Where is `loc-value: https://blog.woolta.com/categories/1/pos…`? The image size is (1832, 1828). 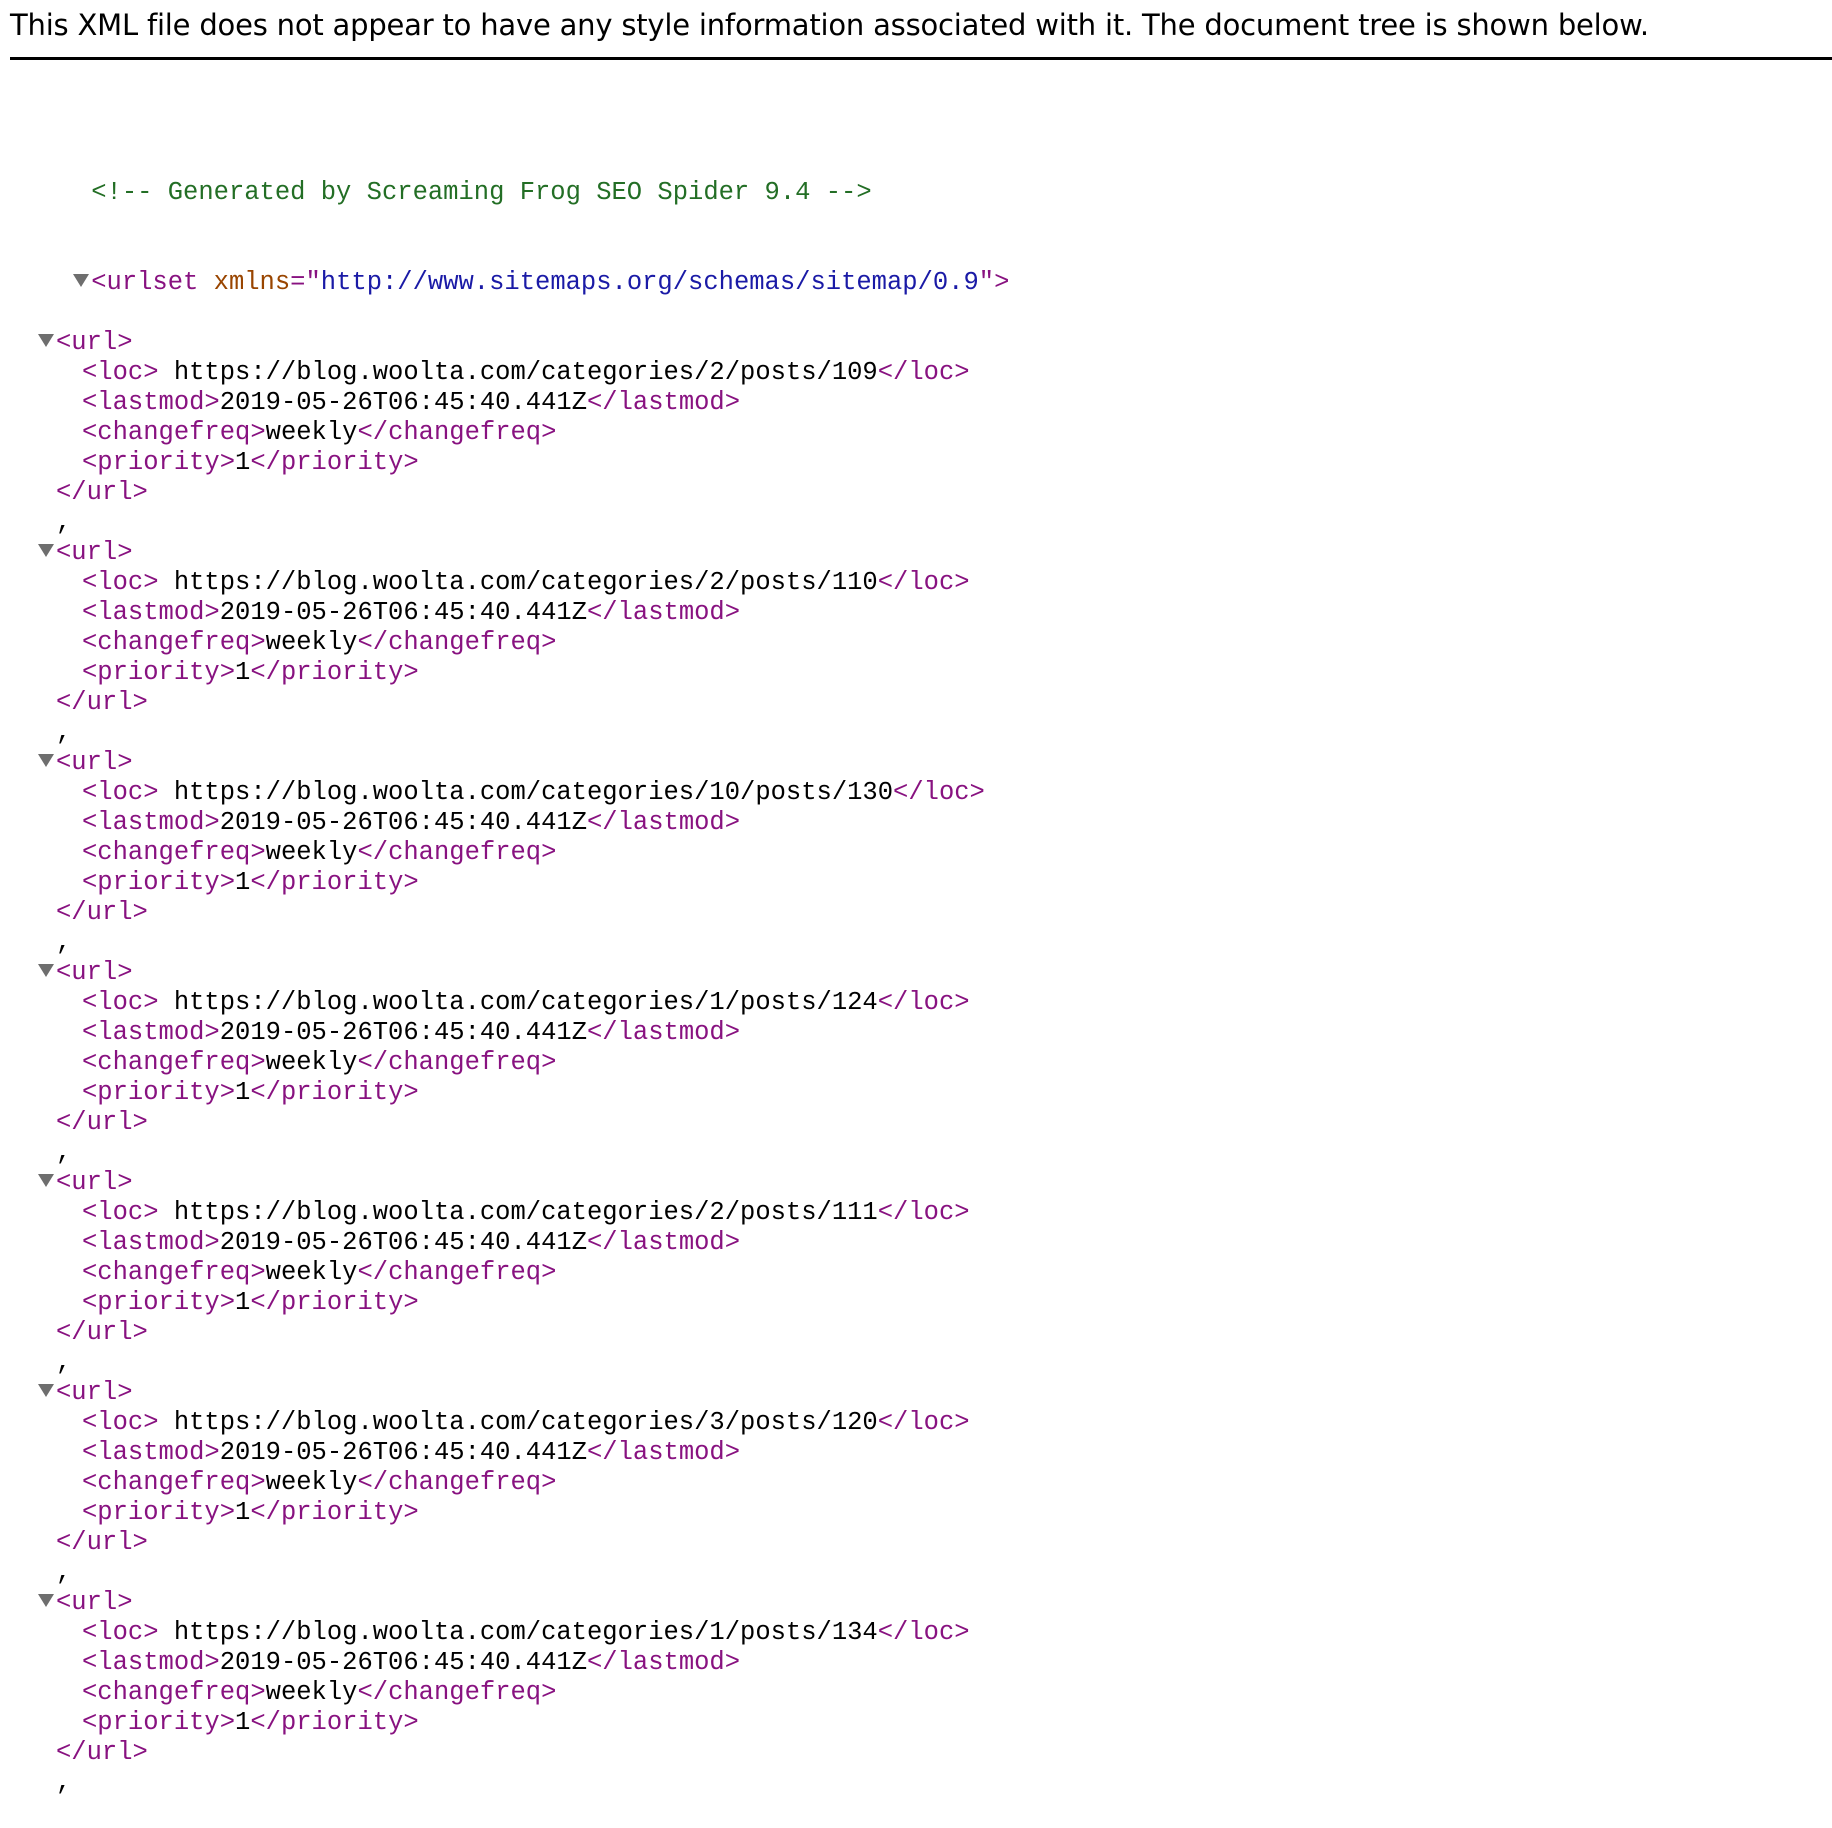 loc-value: https://blog.woolta.com/categories/1/pos… is located at coordinates (518, 1632).